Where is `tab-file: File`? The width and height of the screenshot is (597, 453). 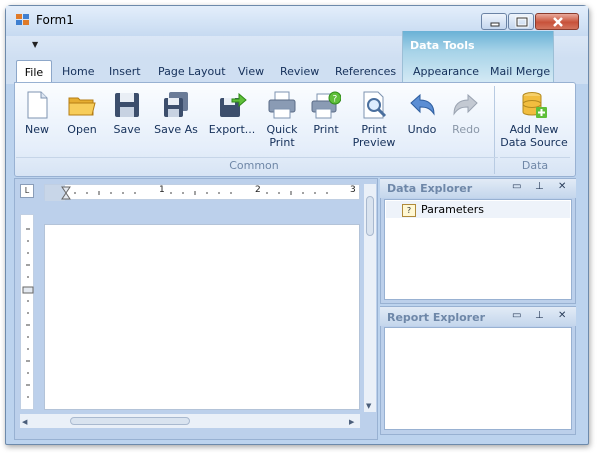 tab-file: File is located at coordinates (34, 71).